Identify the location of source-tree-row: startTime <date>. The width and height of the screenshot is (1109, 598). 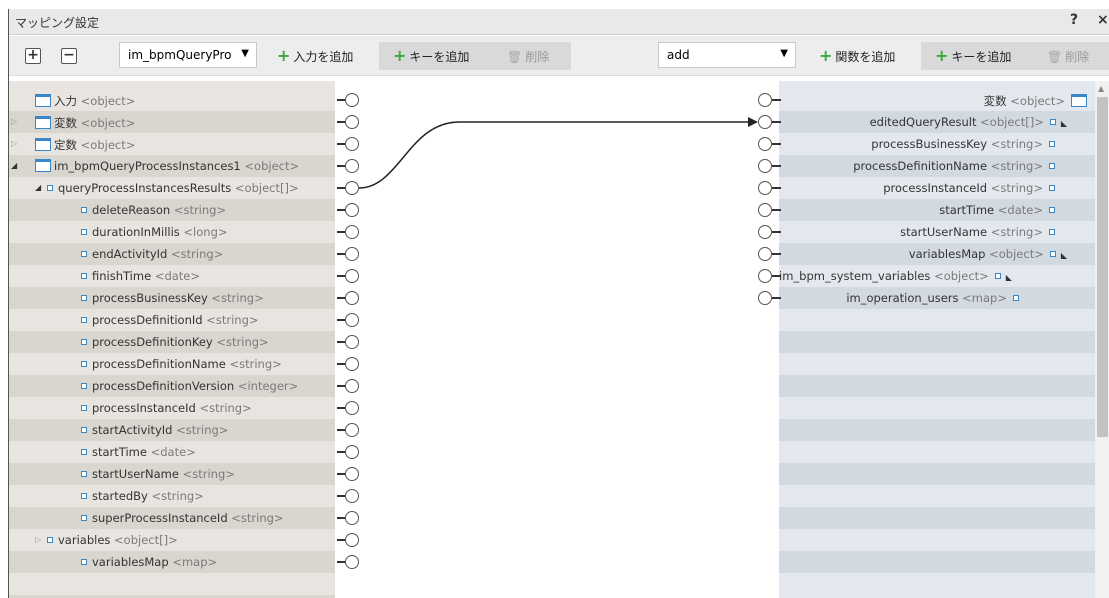
(172, 452).